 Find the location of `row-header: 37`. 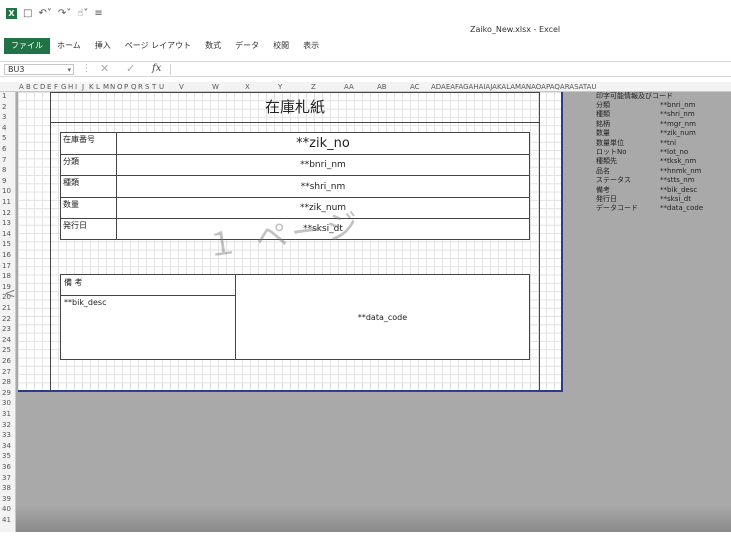

row-header: 37 is located at coordinates (6, 478).